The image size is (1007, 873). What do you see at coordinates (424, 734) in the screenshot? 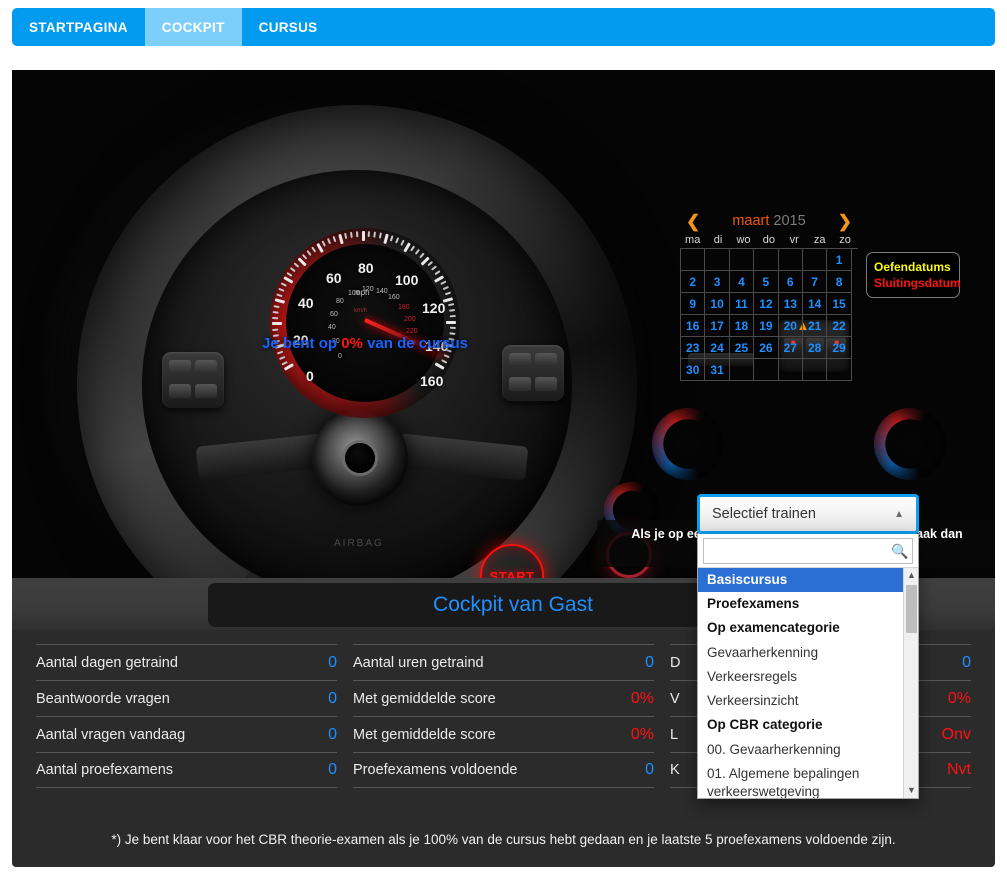
I see `stat-label: Met gemiddelde score` at bounding box center [424, 734].